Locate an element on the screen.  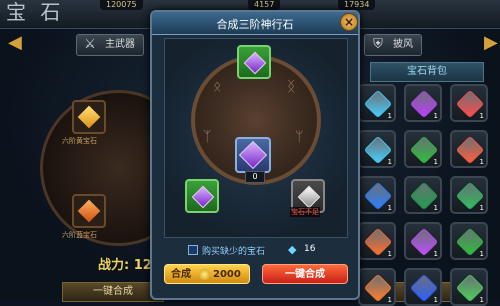
resource-gold: 120075 is located at coordinates (121, 5).